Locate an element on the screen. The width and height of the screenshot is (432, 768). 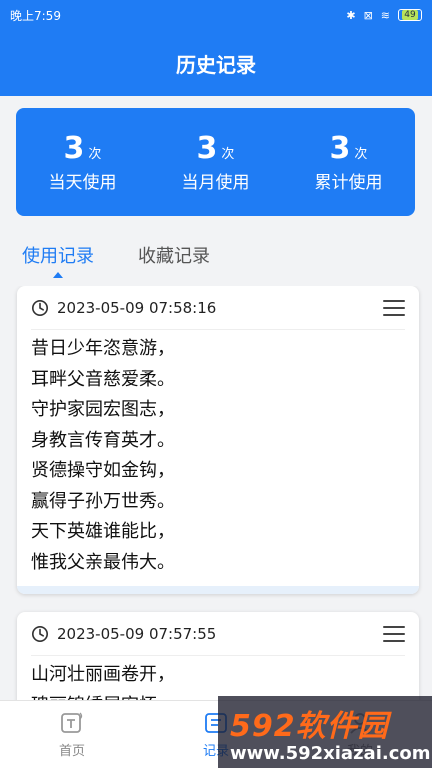
watermark-logo: 592软件园 is located at coordinates (309, 726).